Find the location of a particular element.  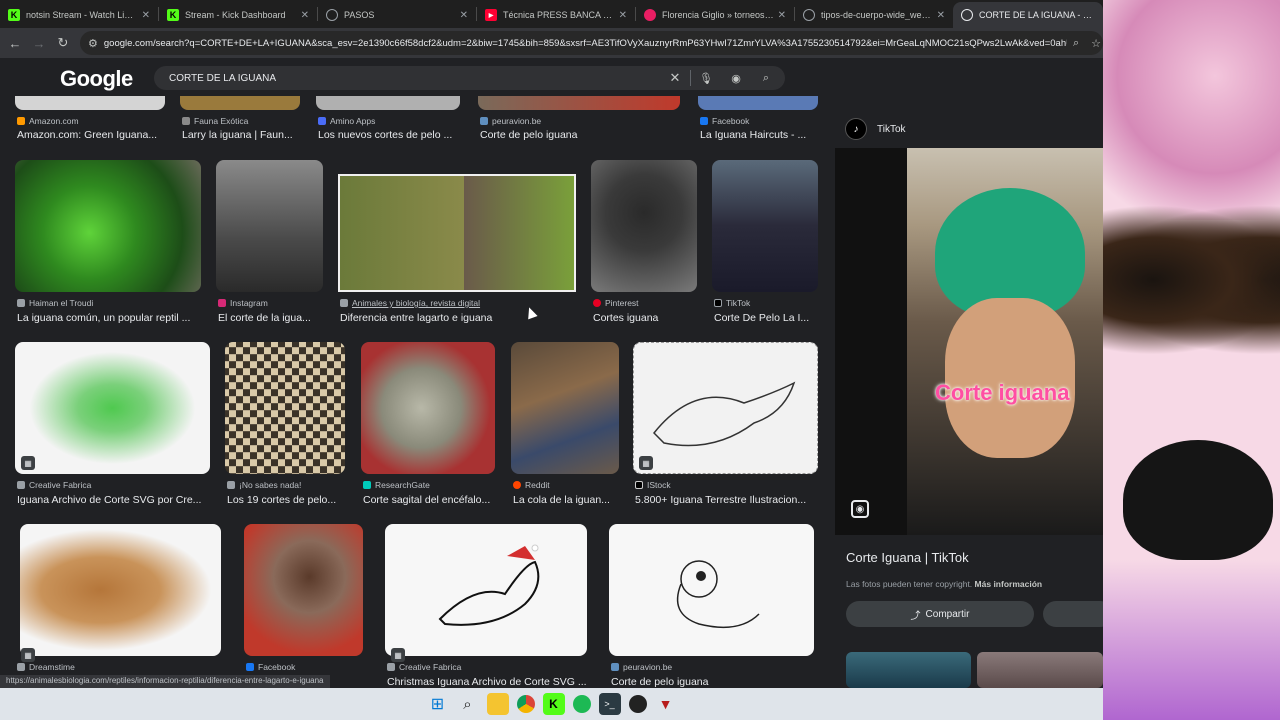

tab-1: K Stream - Kick Dashboard ✕ is located at coordinates (238, 15).